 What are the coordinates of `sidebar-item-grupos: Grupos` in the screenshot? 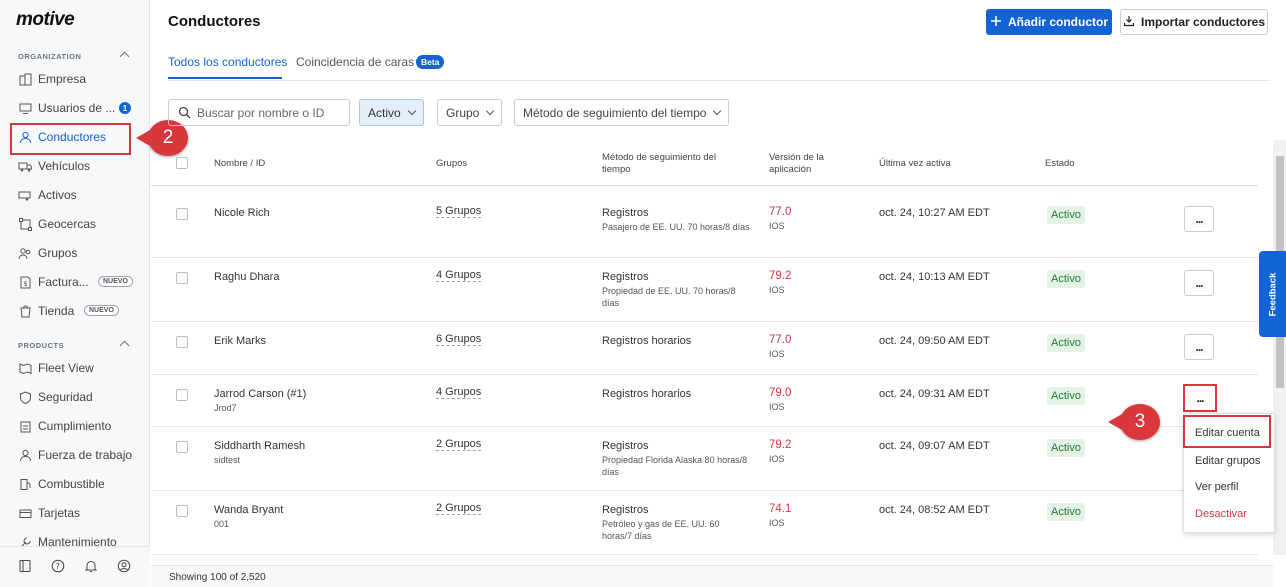 It's located at (75, 253).